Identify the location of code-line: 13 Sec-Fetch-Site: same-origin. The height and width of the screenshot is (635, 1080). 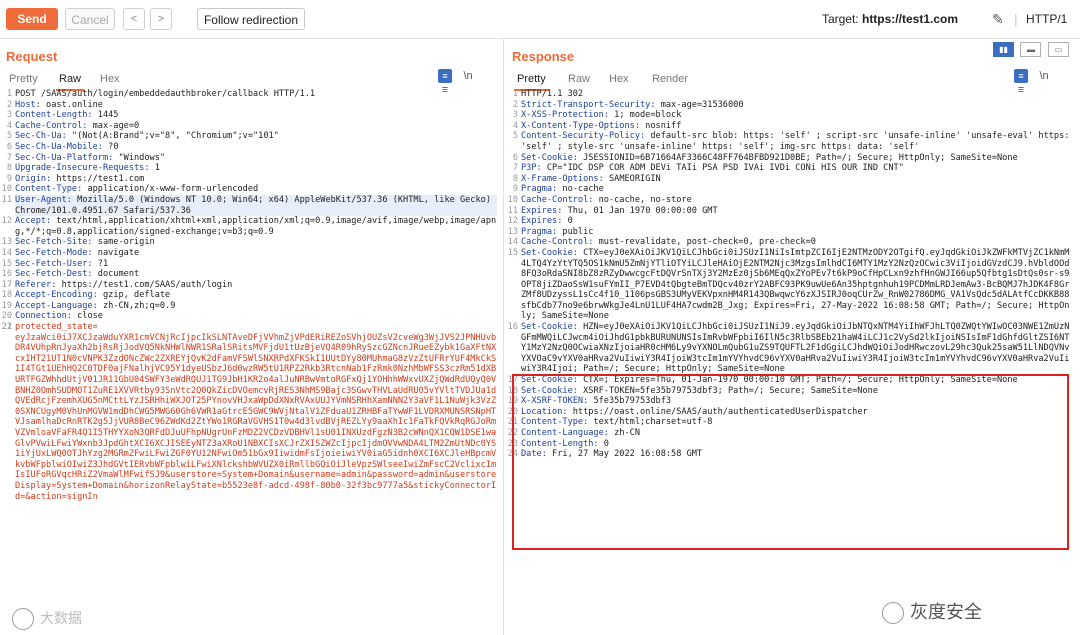
(249, 242).